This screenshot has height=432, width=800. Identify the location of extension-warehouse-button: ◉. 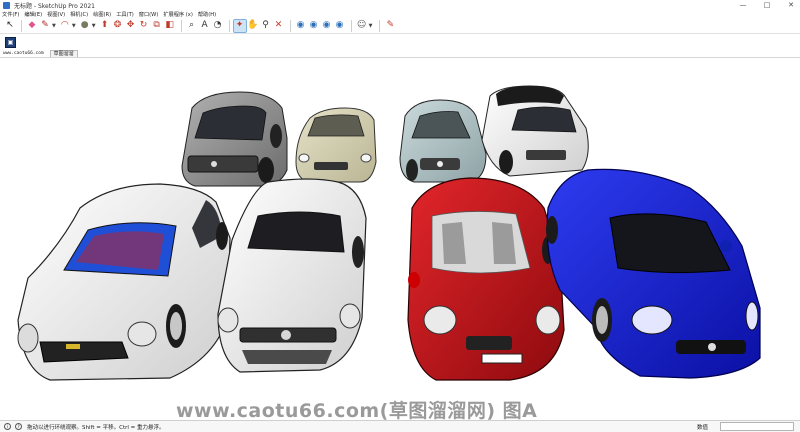
(314, 26).